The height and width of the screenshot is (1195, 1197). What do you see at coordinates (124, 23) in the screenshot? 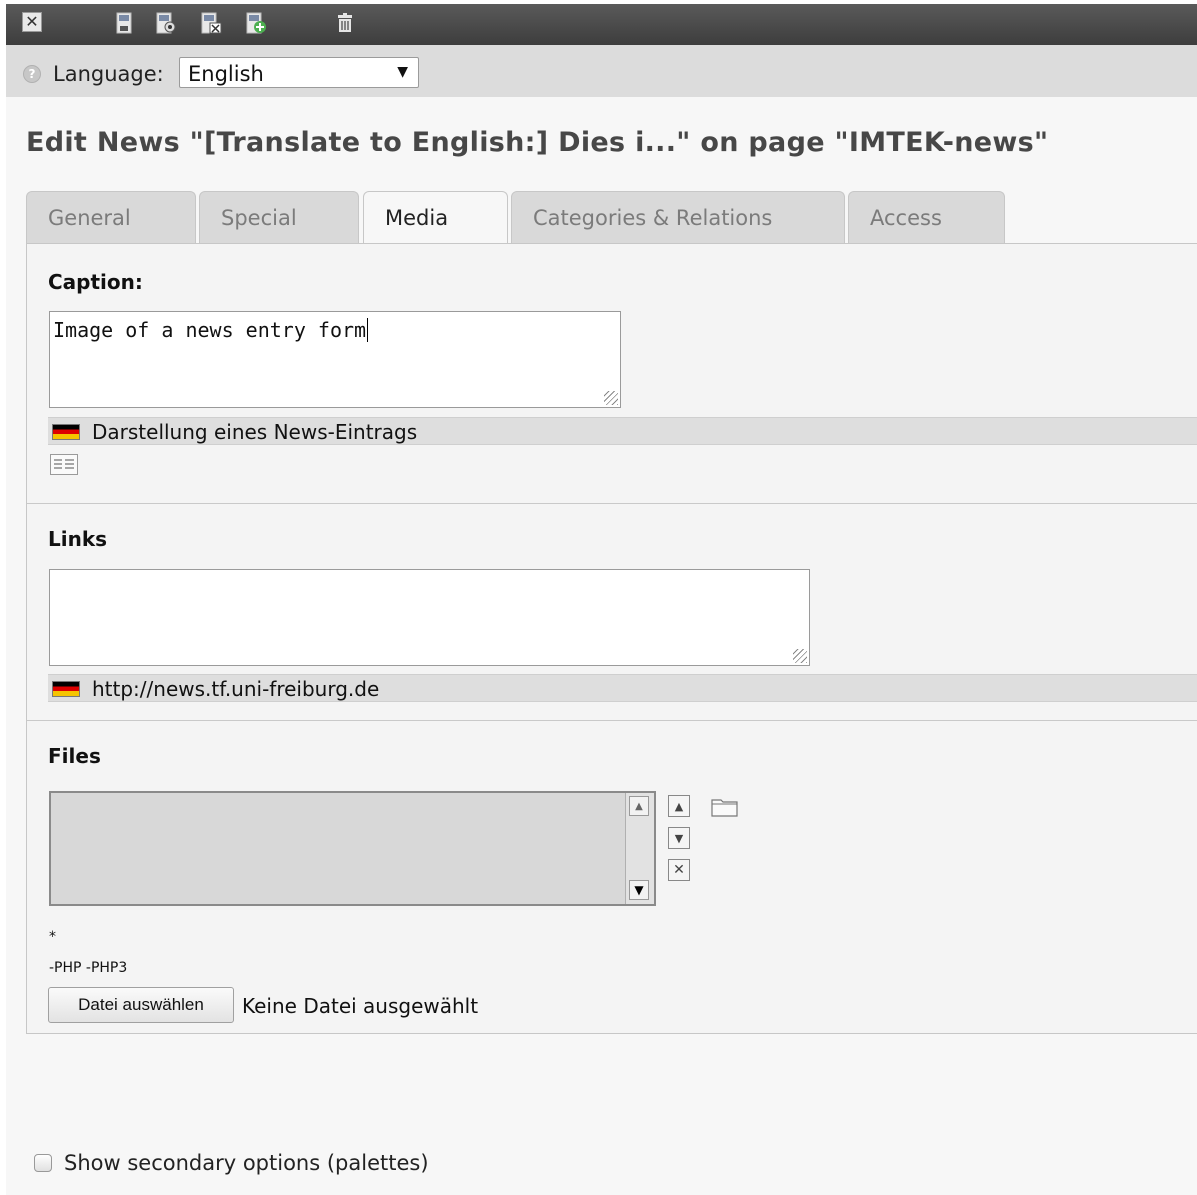
I see `save-icon` at bounding box center [124, 23].